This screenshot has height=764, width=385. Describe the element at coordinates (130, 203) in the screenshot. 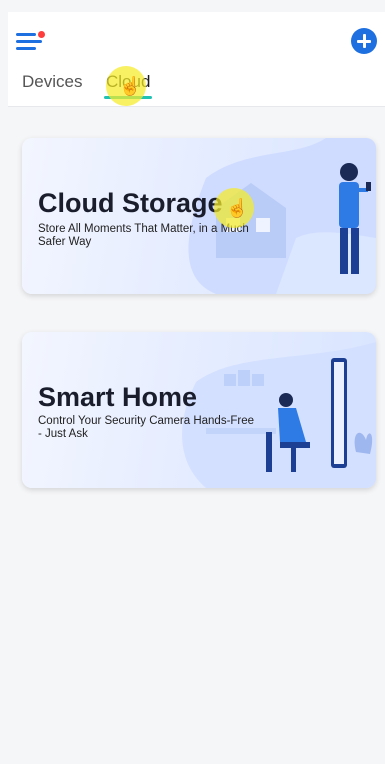

I see `card-title: Cloud Storage` at that location.